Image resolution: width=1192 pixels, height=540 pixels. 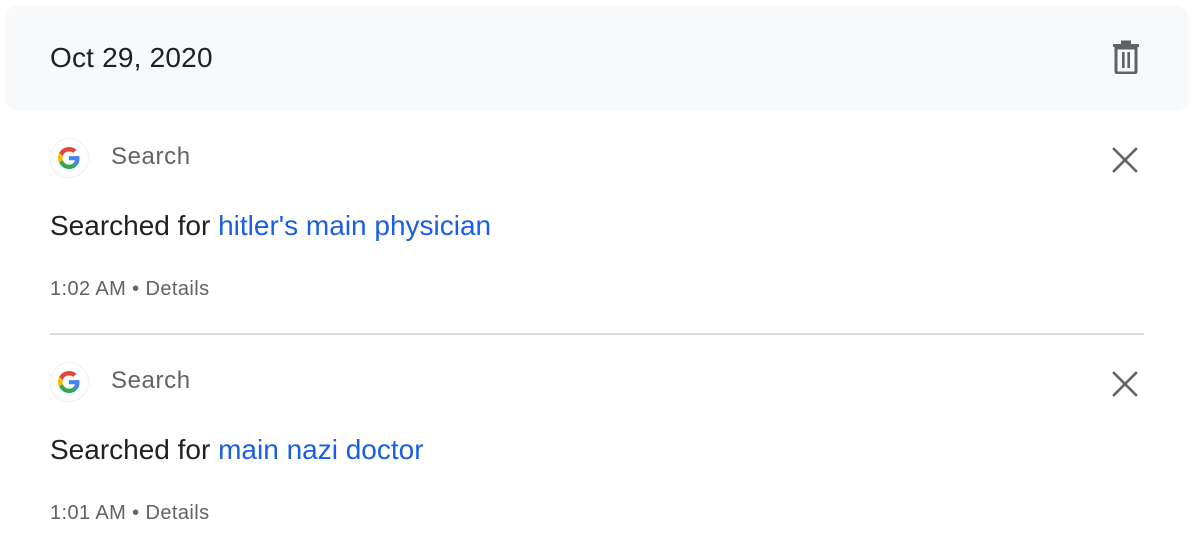 What do you see at coordinates (320, 449) in the screenshot?
I see `search-query-link: main nazi doctor` at bounding box center [320, 449].